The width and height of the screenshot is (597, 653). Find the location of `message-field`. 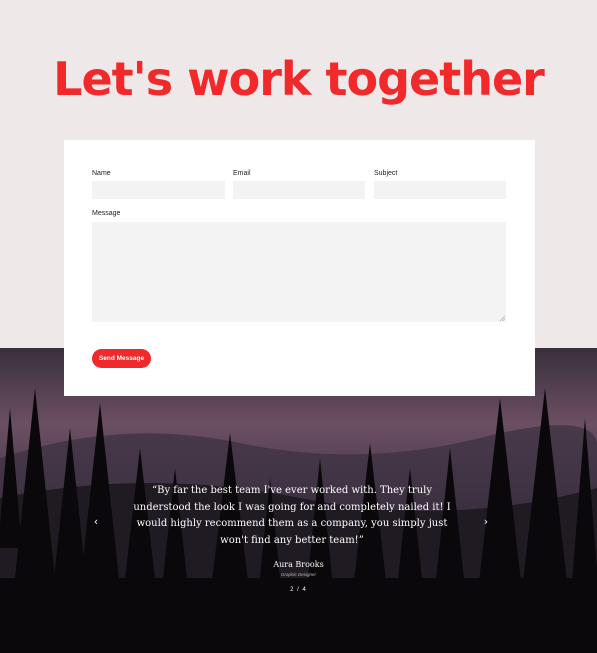

message-field is located at coordinates (299, 272).